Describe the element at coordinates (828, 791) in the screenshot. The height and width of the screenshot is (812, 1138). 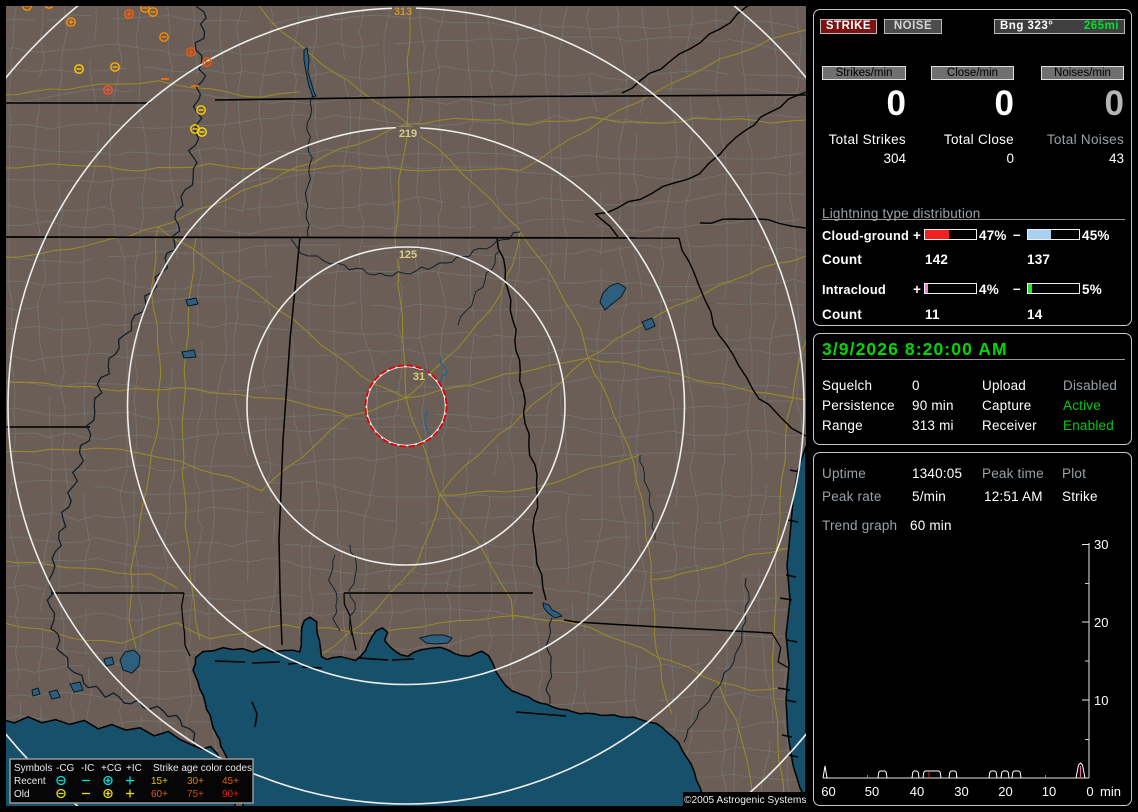
I see `svg-text: 60` at that location.